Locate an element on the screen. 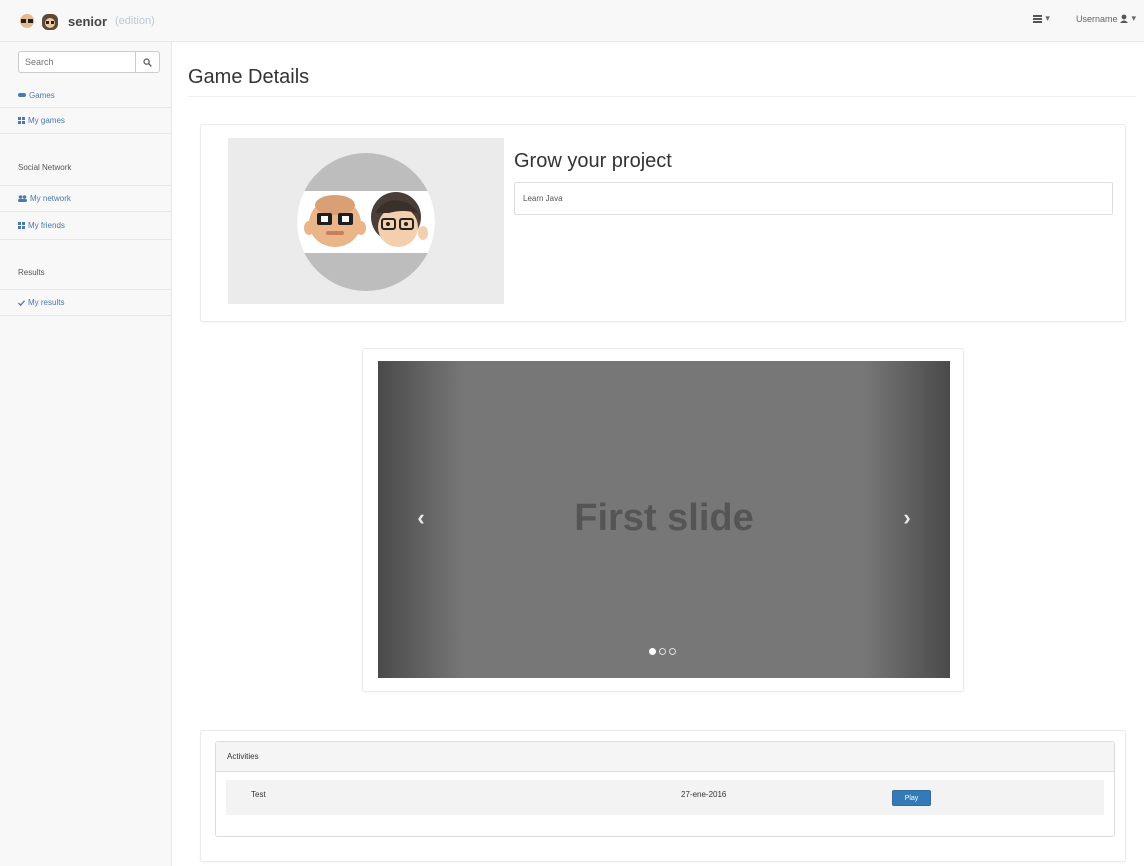 The width and height of the screenshot is (1144, 866). sidebar-search is located at coordinates (89, 62).